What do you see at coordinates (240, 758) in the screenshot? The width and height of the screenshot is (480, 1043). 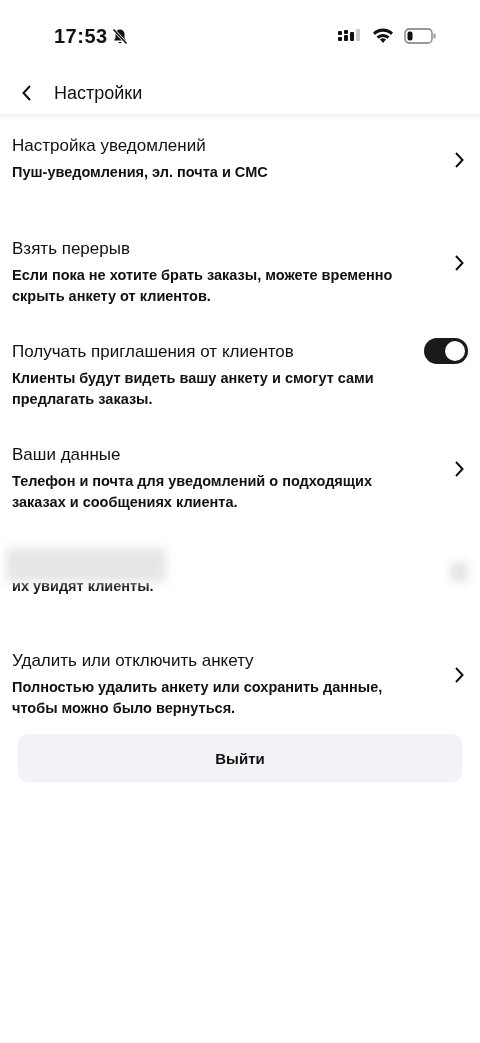 I see `logout-button: Выйти` at bounding box center [240, 758].